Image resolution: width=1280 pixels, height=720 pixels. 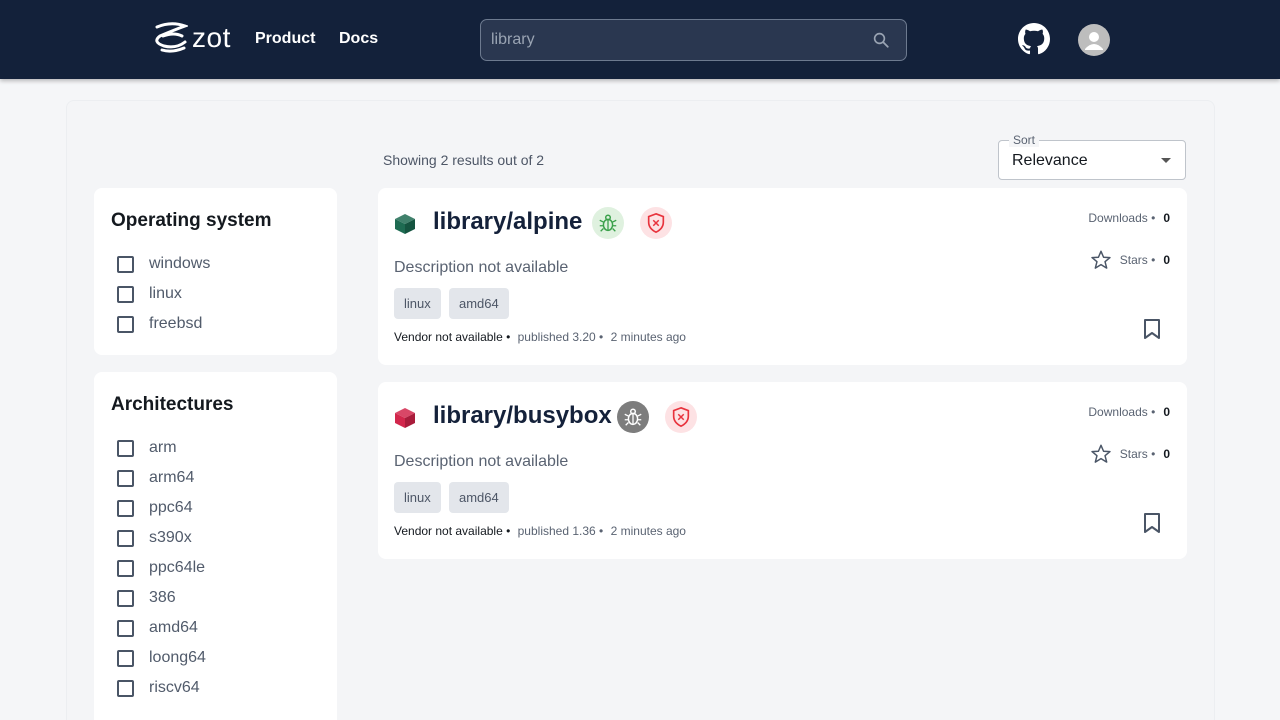 I want to click on top-app-bar: zot Product Docs, so click(x=640, y=39).